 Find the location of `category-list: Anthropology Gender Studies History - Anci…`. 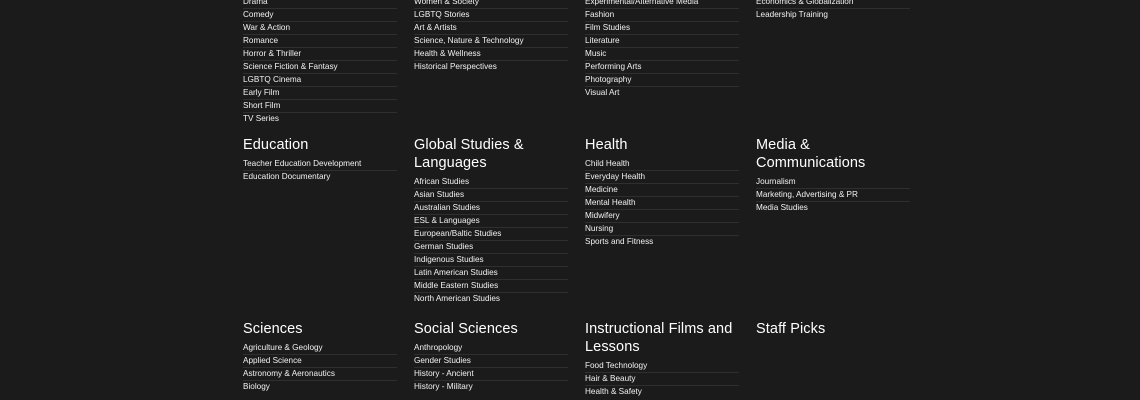

category-list: Anthropology Gender Studies History - Anci… is located at coordinates (491, 367).